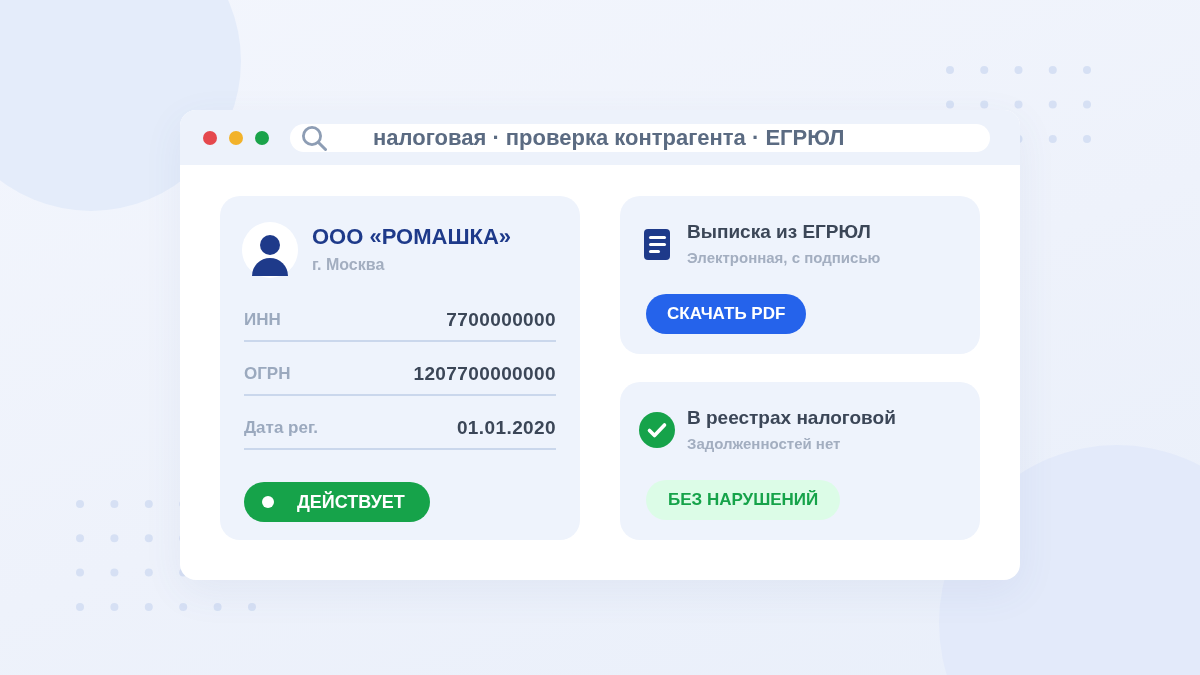 The image size is (1200, 675). I want to click on result-badge: БЕЗ НАРУШЕНИЙ, so click(743, 500).